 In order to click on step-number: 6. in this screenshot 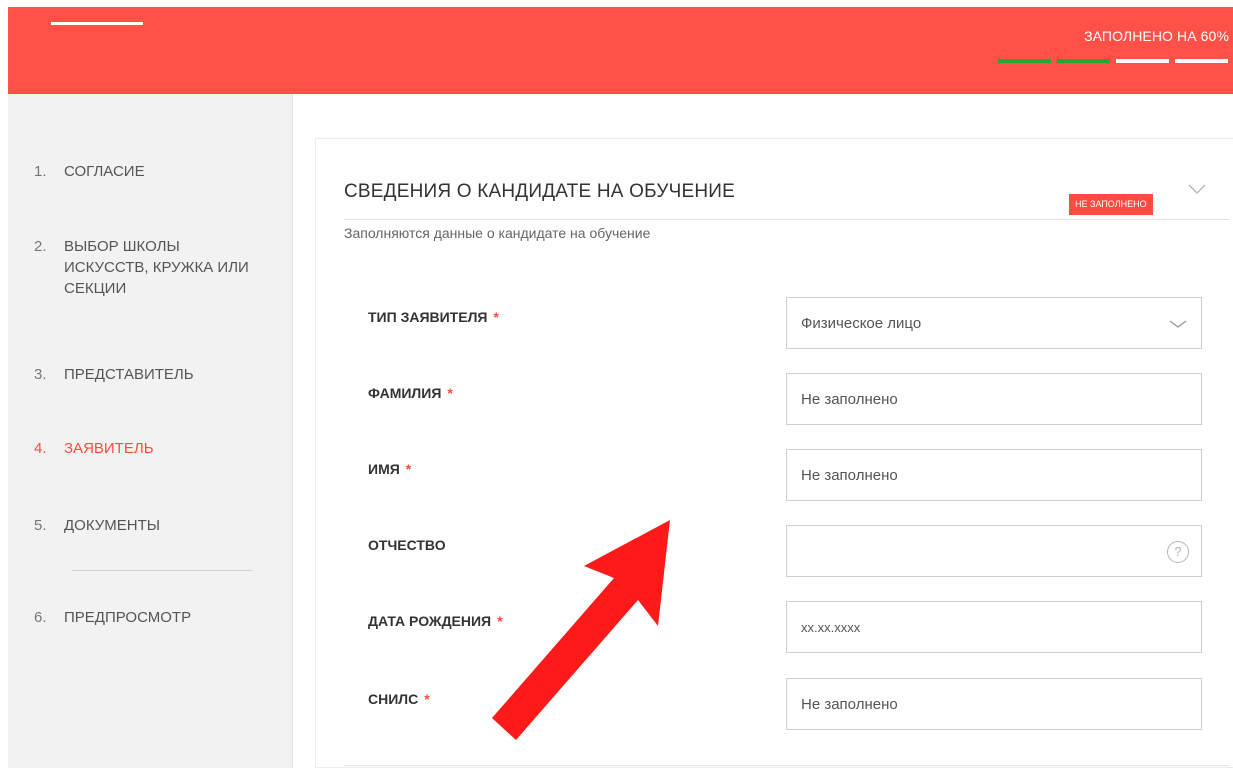, I will do `click(40, 617)`.